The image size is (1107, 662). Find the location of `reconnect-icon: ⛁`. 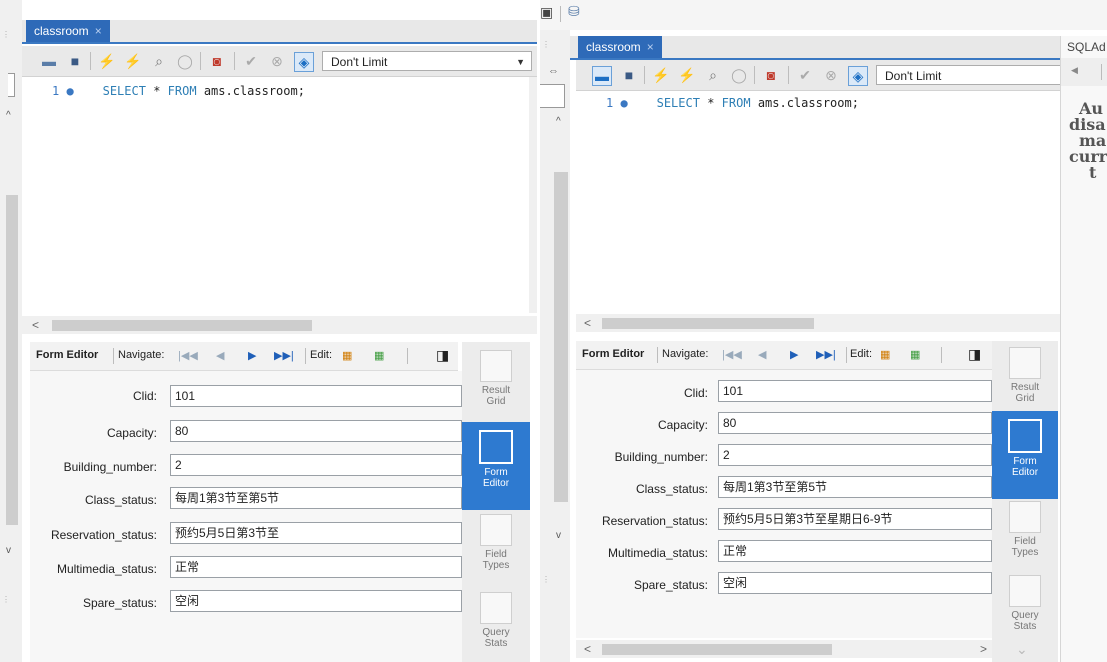

reconnect-icon: ⛁ is located at coordinates (574, 11).